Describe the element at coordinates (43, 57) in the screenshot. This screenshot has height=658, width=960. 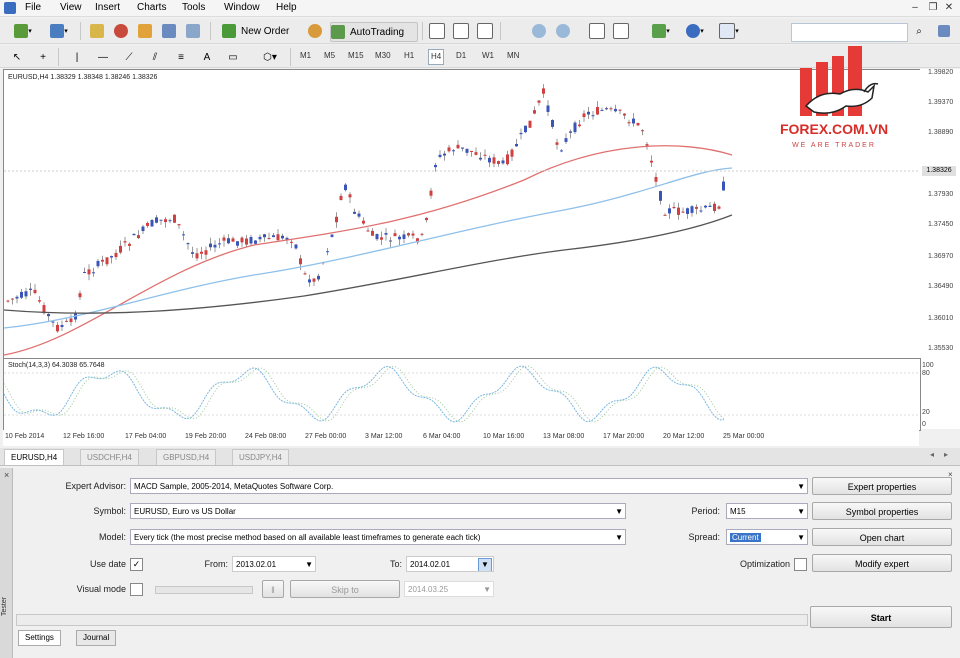
I see `crosshair-button: +` at that location.